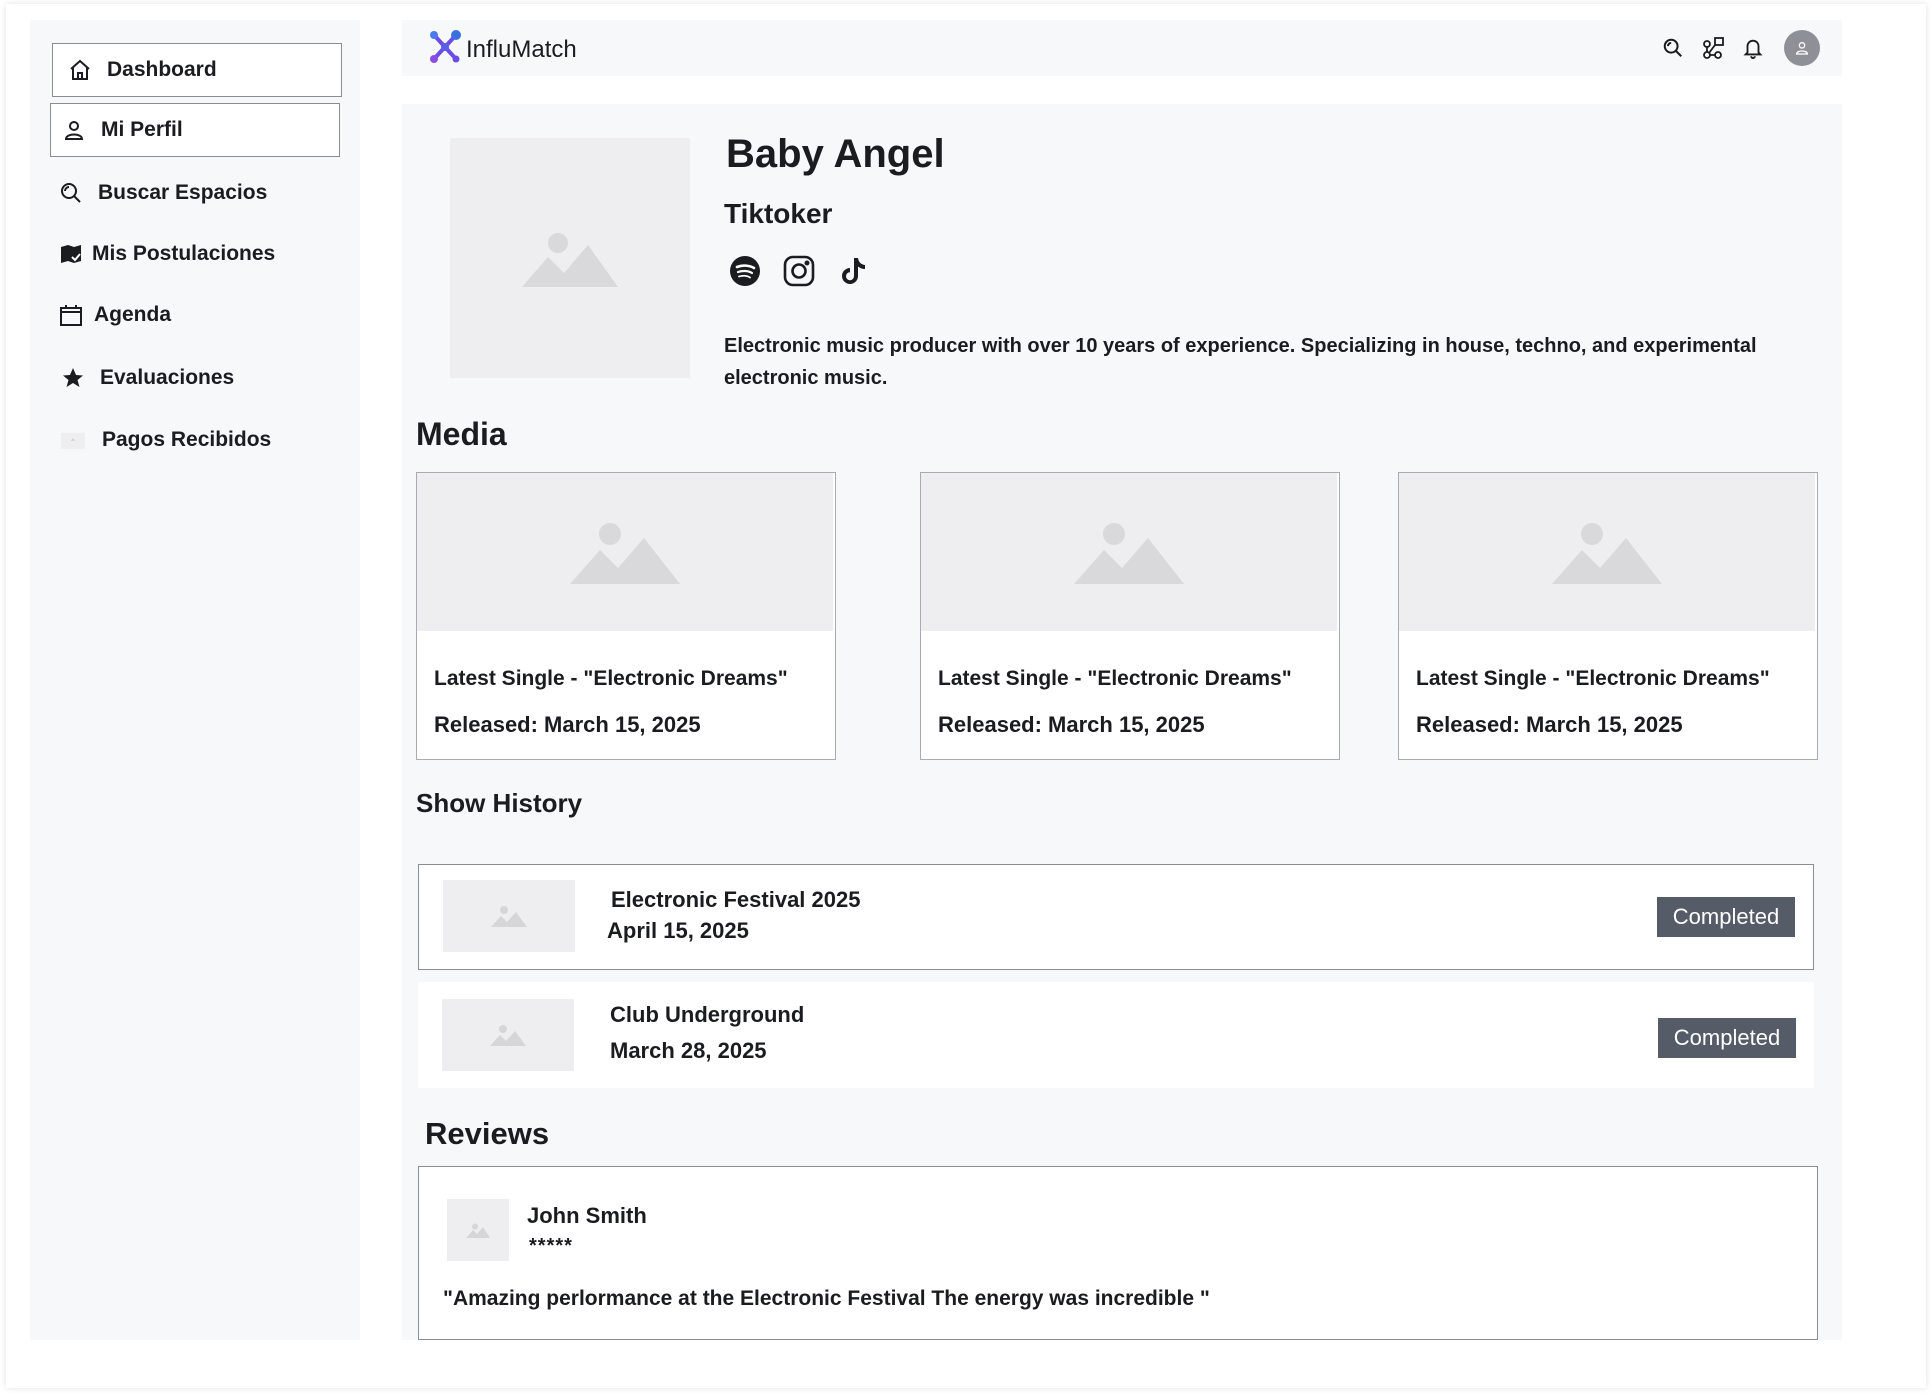  I want to click on sidebar-item-buscar-espacios: Buscar Espacios, so click(203, 193).